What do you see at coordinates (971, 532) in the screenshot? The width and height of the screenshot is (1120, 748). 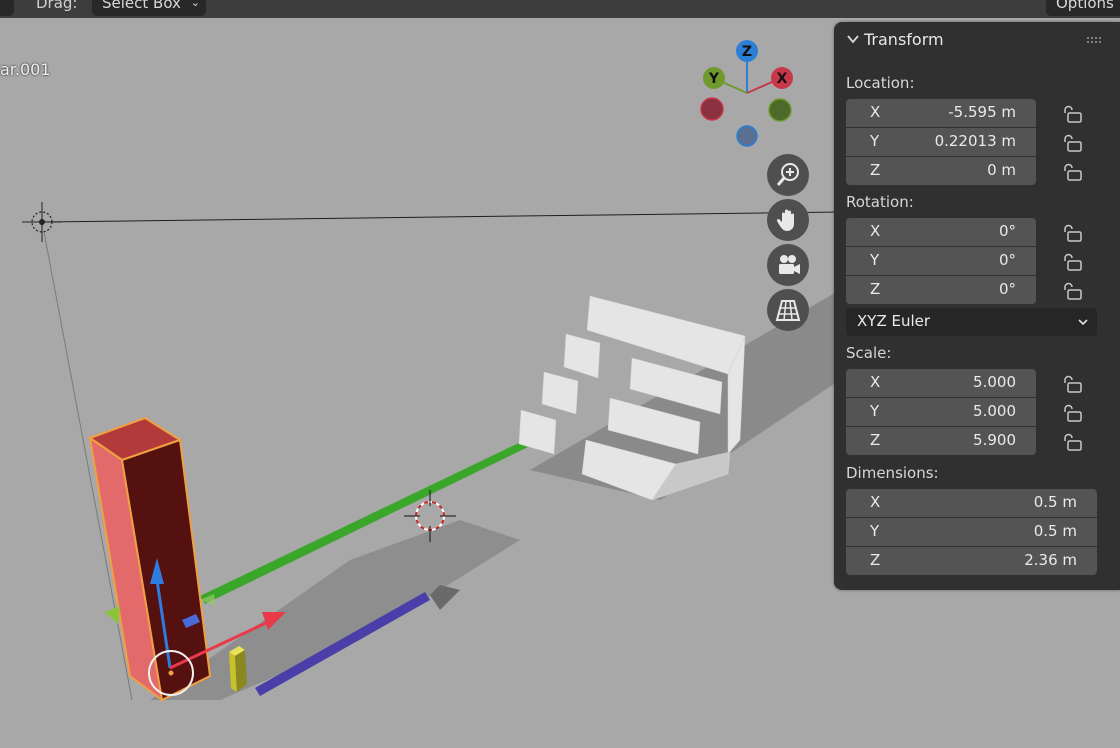 I see `dimensions-y-field: Y 0.5 m` at bounding box center [971, 532].